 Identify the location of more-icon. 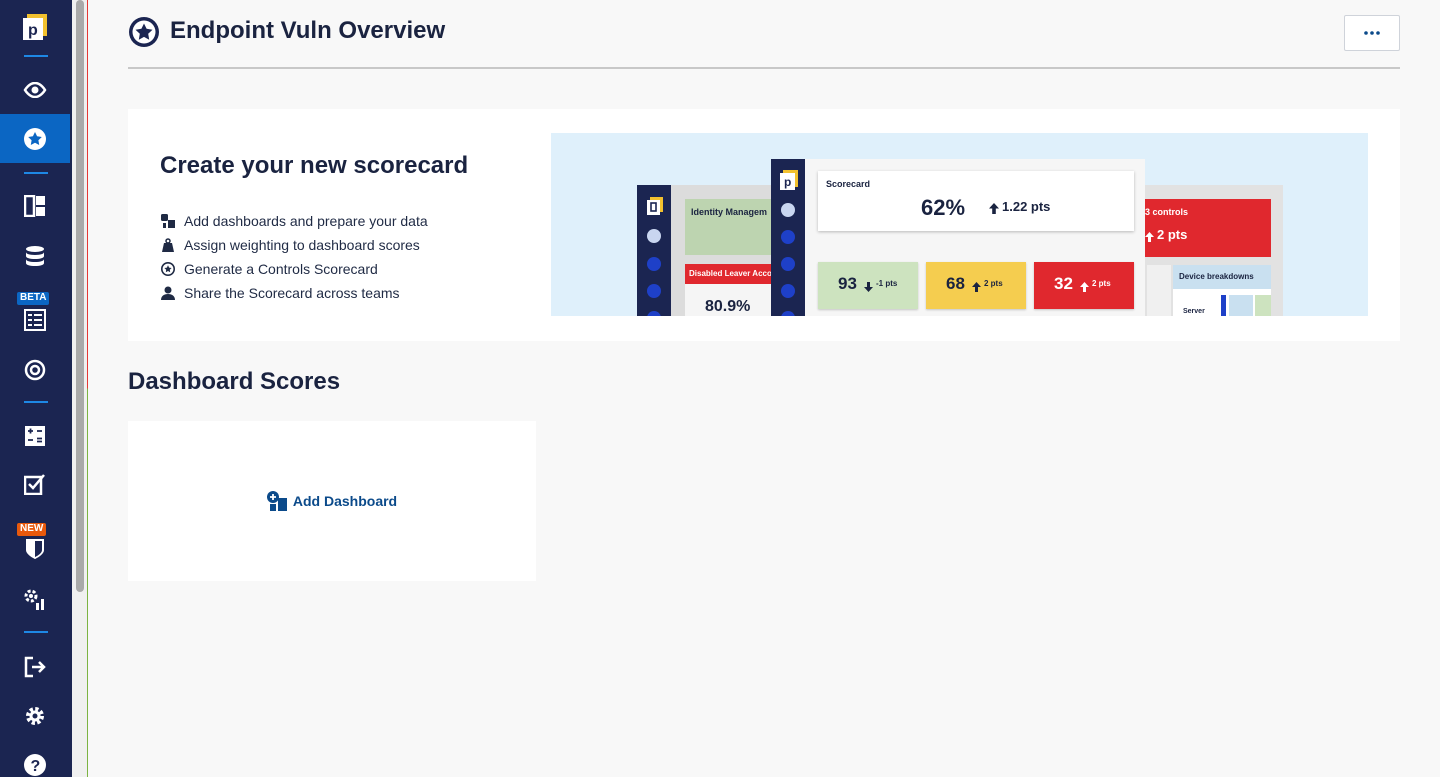
(1372, 33).